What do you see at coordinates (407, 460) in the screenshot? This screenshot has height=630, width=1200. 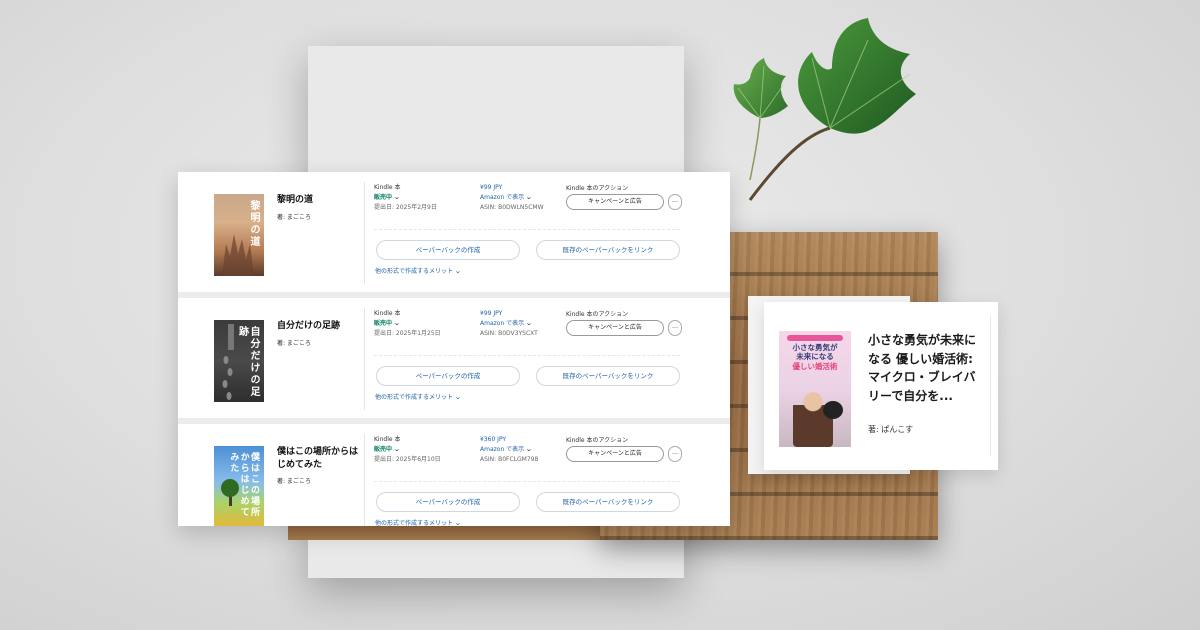 I see `submitted-date: 提出日: 2025年6月10日` at bounding box center [407, 460].